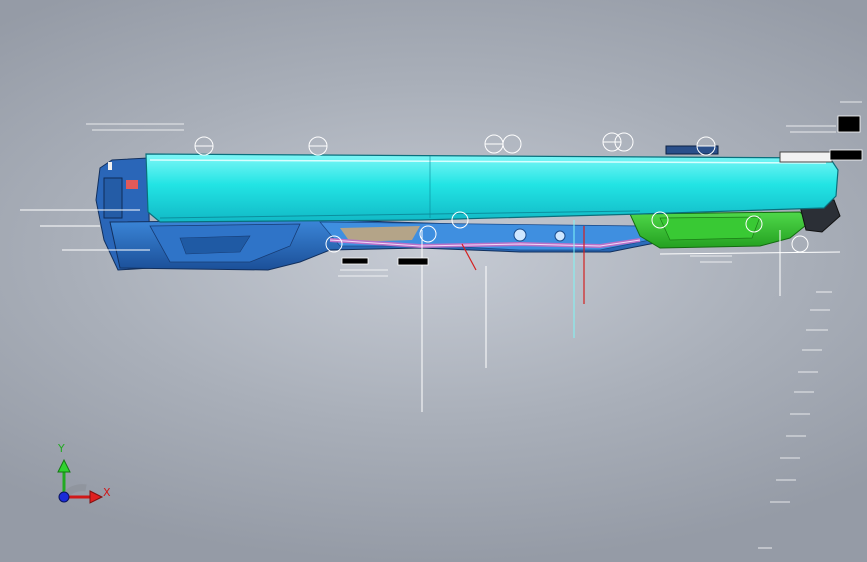 The height and width of the screenshot is (562, 867). Describe the element at coordinates (61, 448) in the screenshot. I see `triad-y-label: Y` at that location.